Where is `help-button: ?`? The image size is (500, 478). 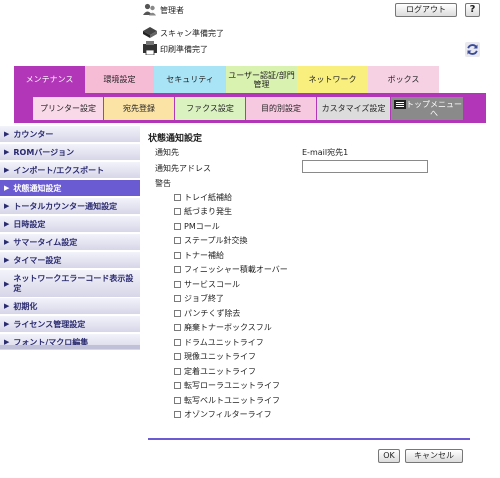
help-button: ? is located at coordinates (472, 10).